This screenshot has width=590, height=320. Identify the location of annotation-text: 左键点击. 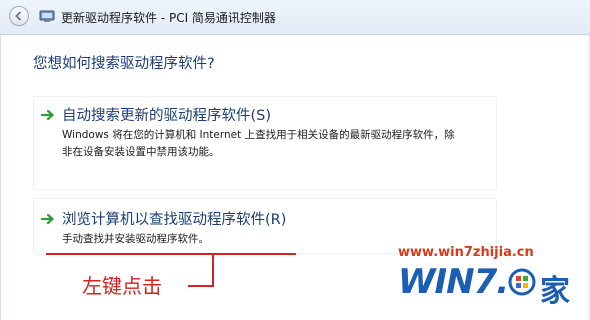
(122, 286).